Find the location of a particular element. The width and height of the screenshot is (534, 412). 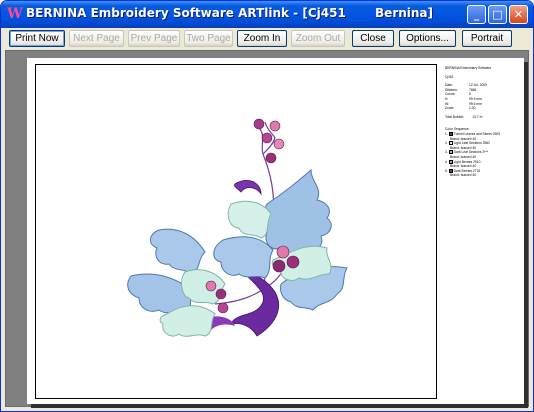

next-page-button: Next Page is located at coordinates (96, 38).